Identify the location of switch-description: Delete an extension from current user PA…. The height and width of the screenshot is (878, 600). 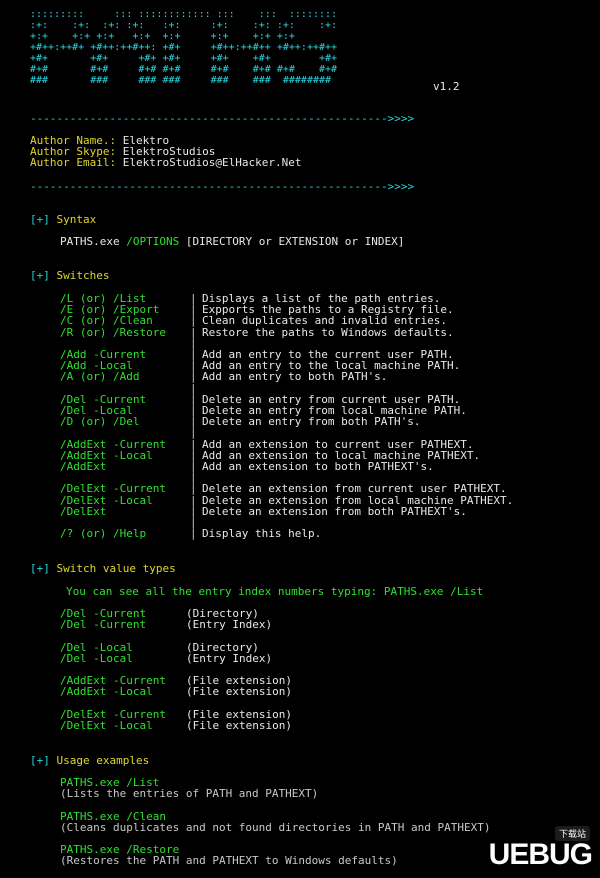
(354, 489).